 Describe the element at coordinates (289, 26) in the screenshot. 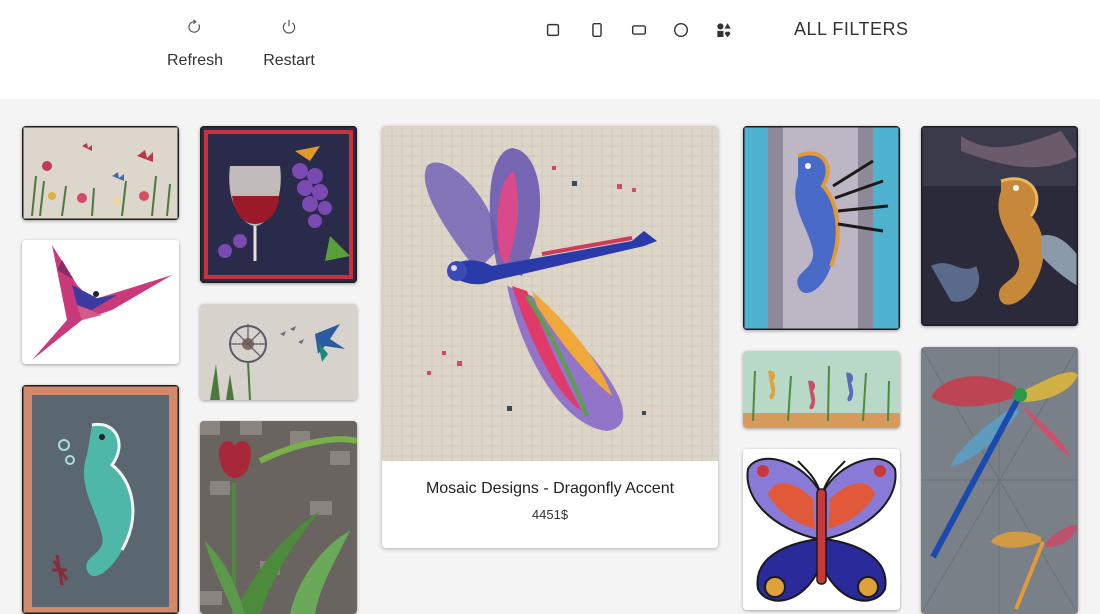

I see `power-icon` at that location.